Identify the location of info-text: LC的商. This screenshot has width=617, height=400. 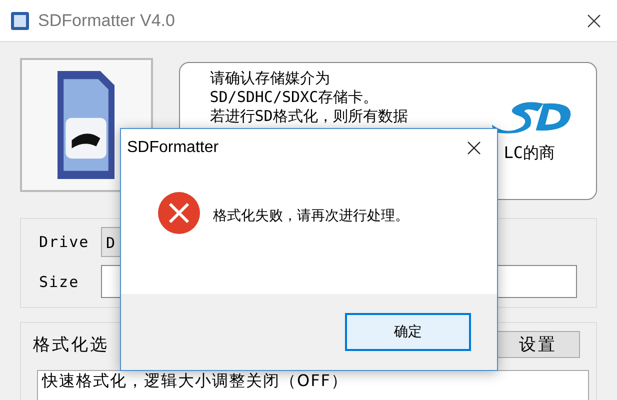
(530, 152).